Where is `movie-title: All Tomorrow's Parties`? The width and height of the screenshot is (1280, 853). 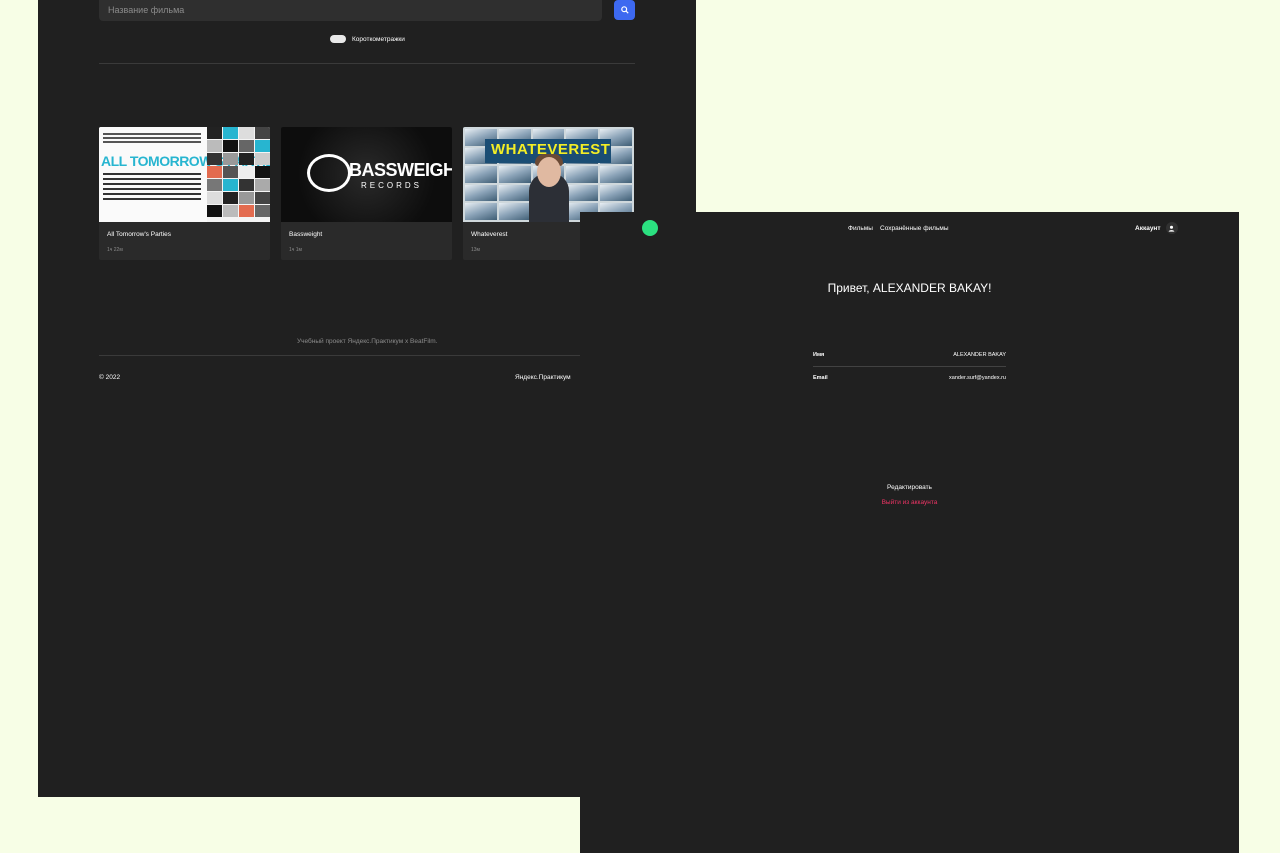 movie-title: All Tomorrow's Parties is located at coordinates (139, 234).